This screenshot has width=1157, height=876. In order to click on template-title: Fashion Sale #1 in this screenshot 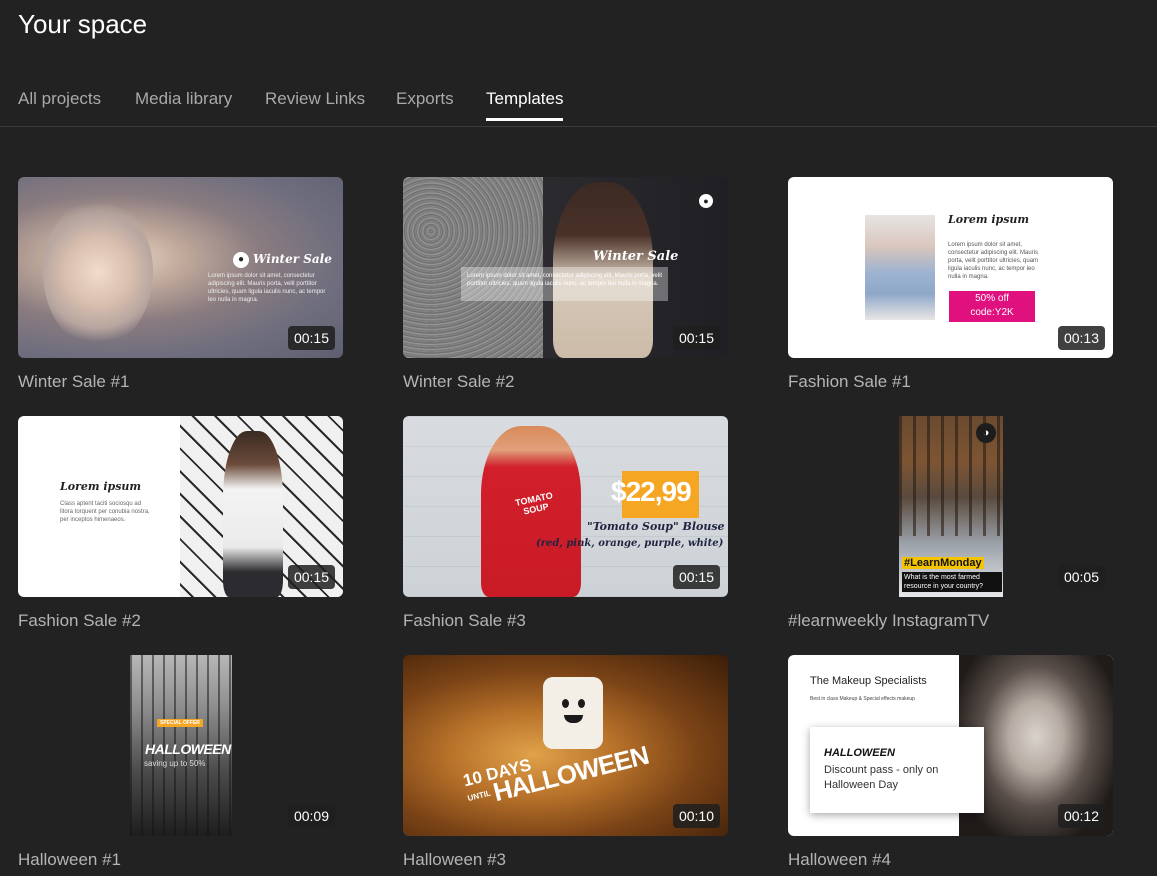, I will do `click(950, 382)`.